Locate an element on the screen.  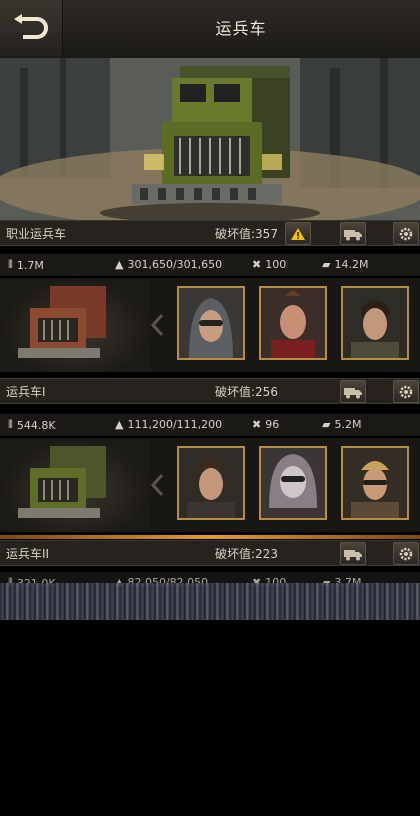
section-header-1: 职业运兵车 破坏值:357 is located at coordinates (210, 233).